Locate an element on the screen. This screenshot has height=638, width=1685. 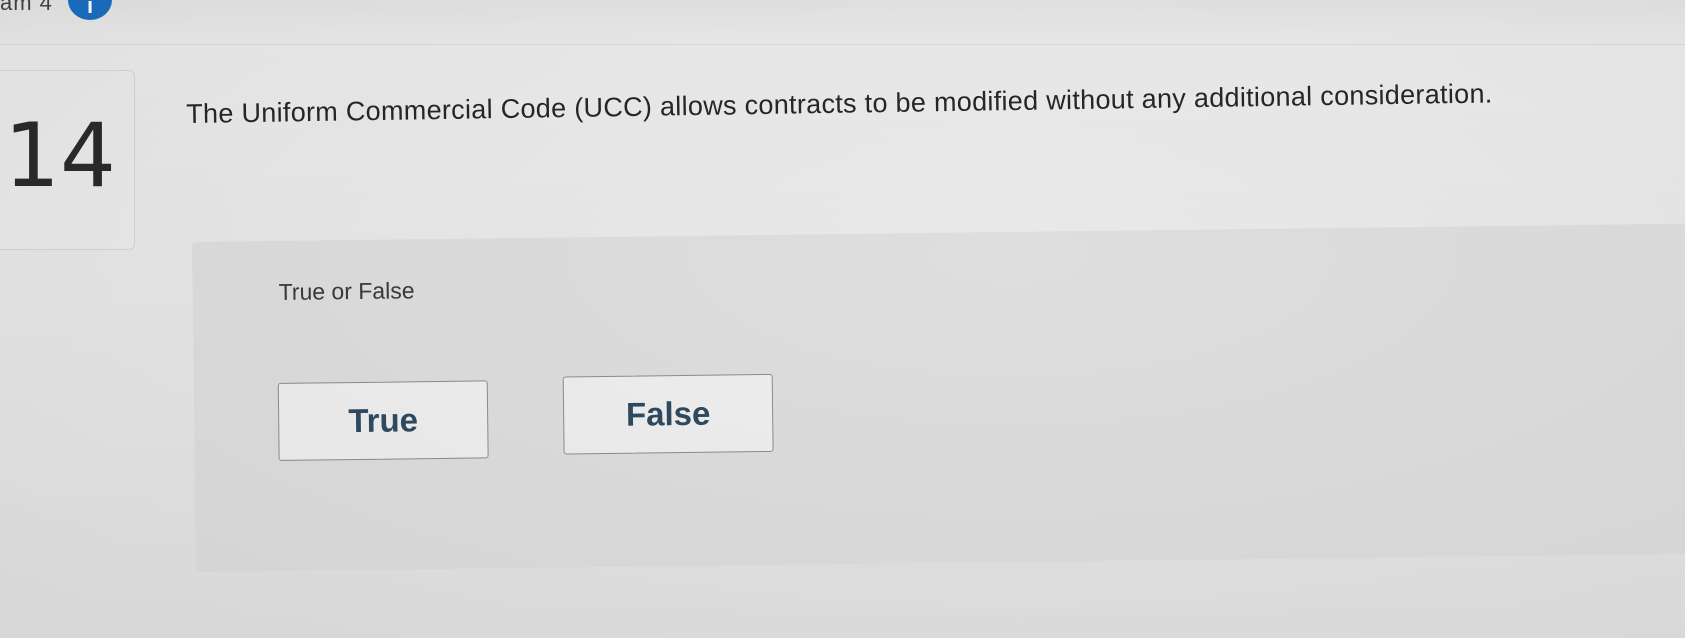
false-button: False is located at coordinates (668, 414).